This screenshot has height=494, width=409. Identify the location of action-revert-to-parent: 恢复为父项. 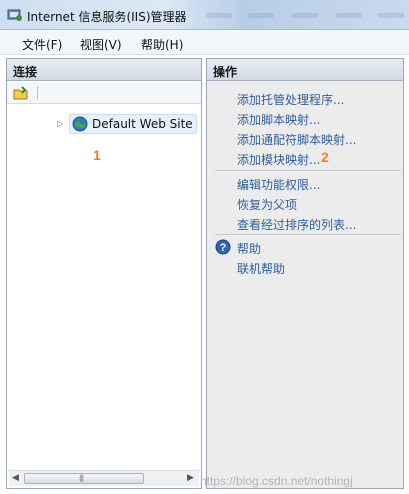
(267, 204).